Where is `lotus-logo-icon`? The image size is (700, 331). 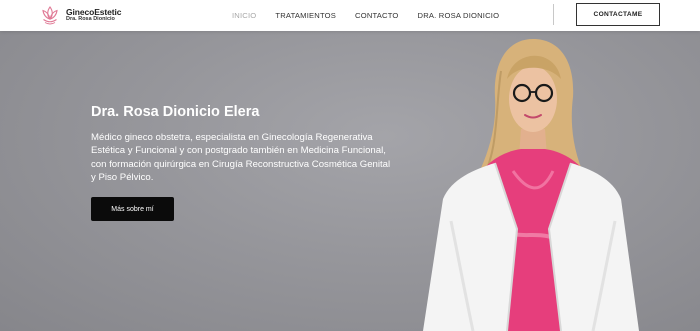
lotus-logo-icon is located at coordinates (50, 15).